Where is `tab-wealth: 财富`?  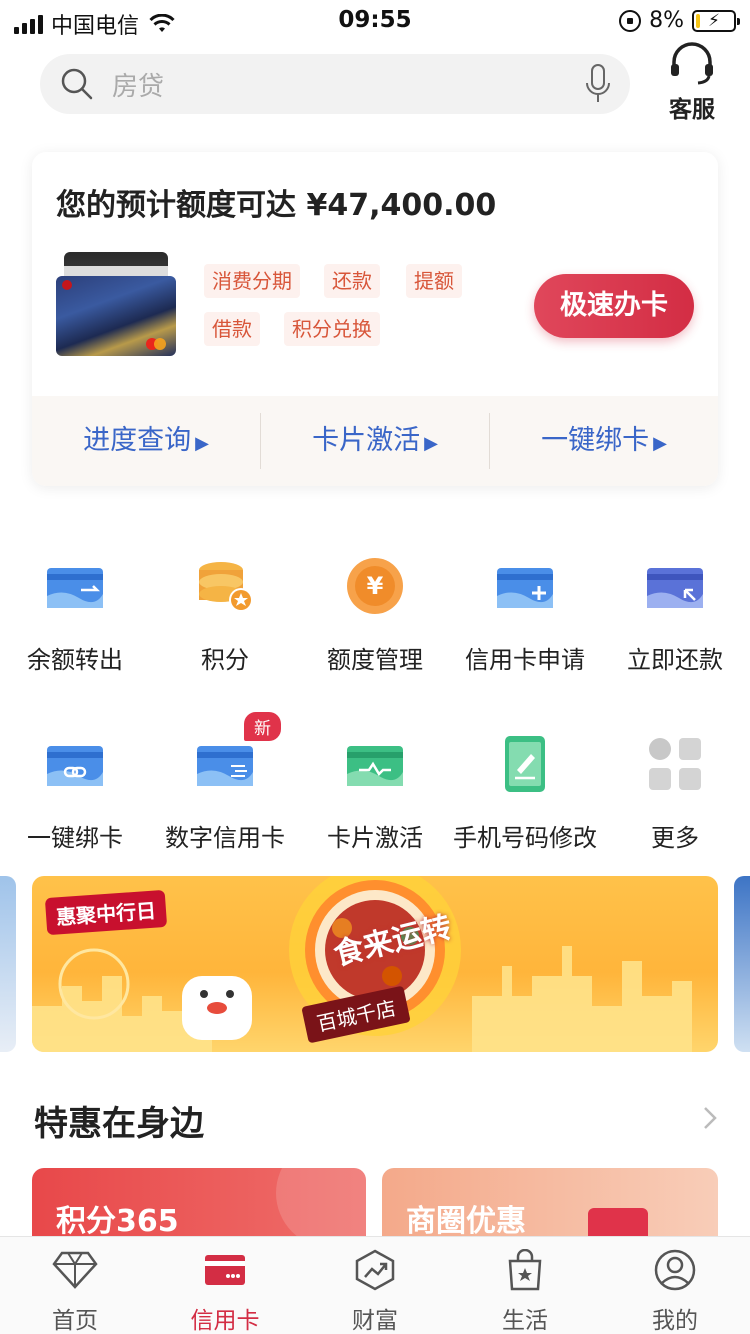
tab-wealth: 财富 is located at coordinates (375, 1285).